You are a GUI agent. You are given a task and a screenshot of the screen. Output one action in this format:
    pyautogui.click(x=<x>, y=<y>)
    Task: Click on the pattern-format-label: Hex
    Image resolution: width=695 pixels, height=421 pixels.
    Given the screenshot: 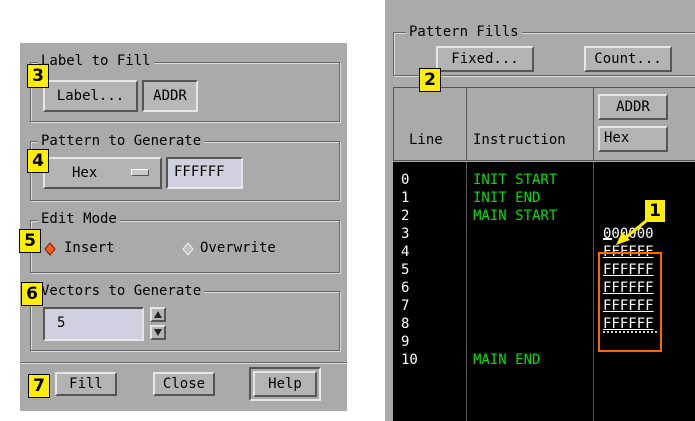 What is the action you would take?
    pyautogui.click(x=85, y=173)
    